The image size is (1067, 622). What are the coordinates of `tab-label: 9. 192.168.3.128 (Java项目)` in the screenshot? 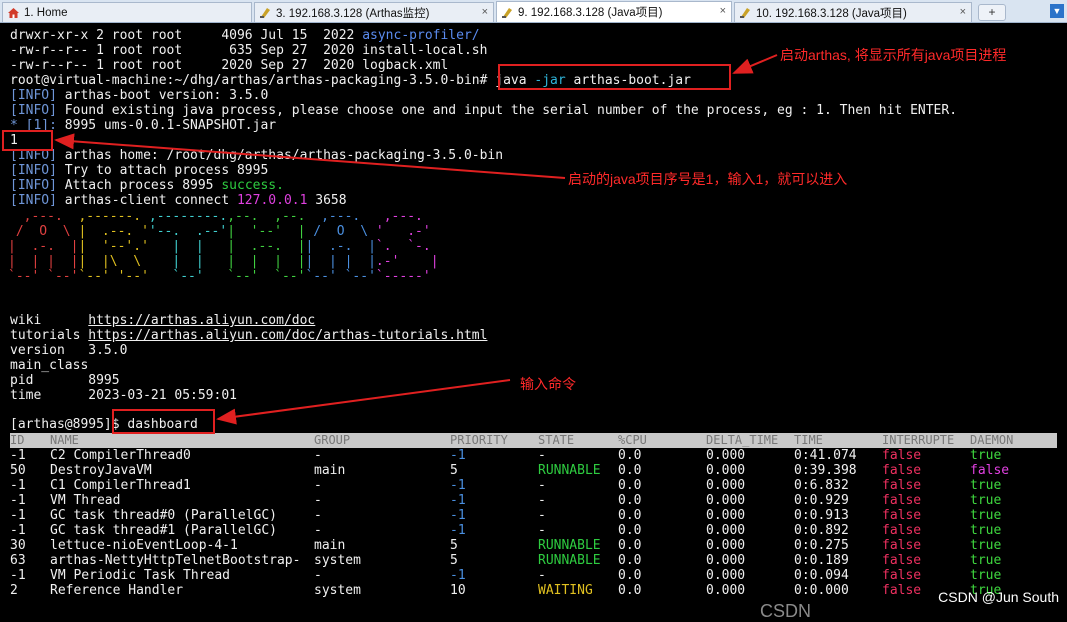 It's located at (590, 13).